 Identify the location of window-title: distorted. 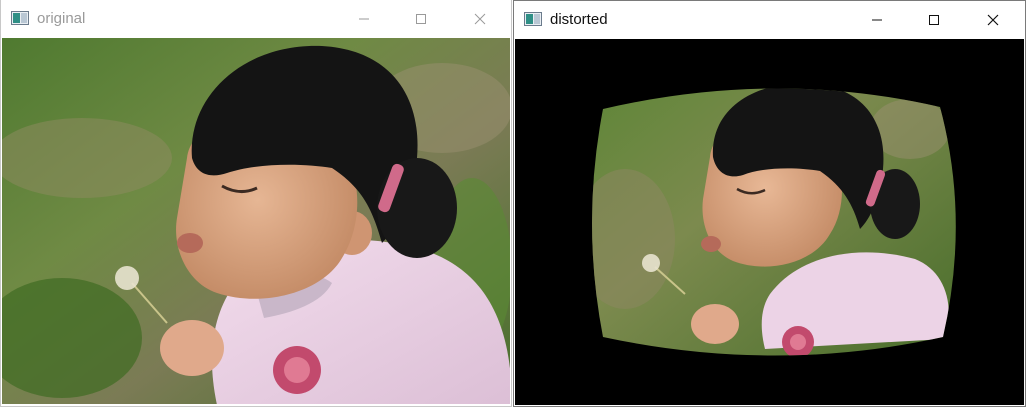
(579, 19).